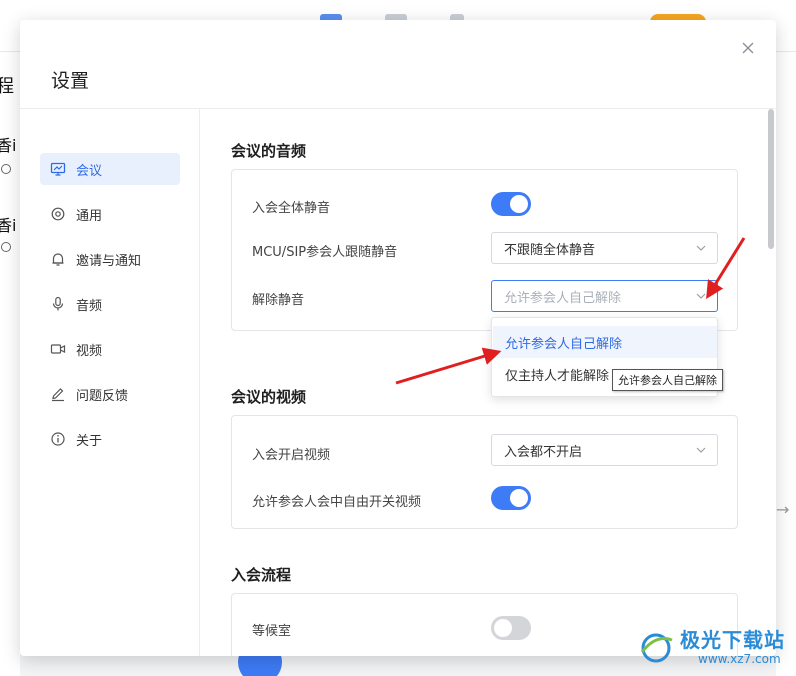 The image size is (796, 676). I want to click on watermark-logo, so click(656, 648).